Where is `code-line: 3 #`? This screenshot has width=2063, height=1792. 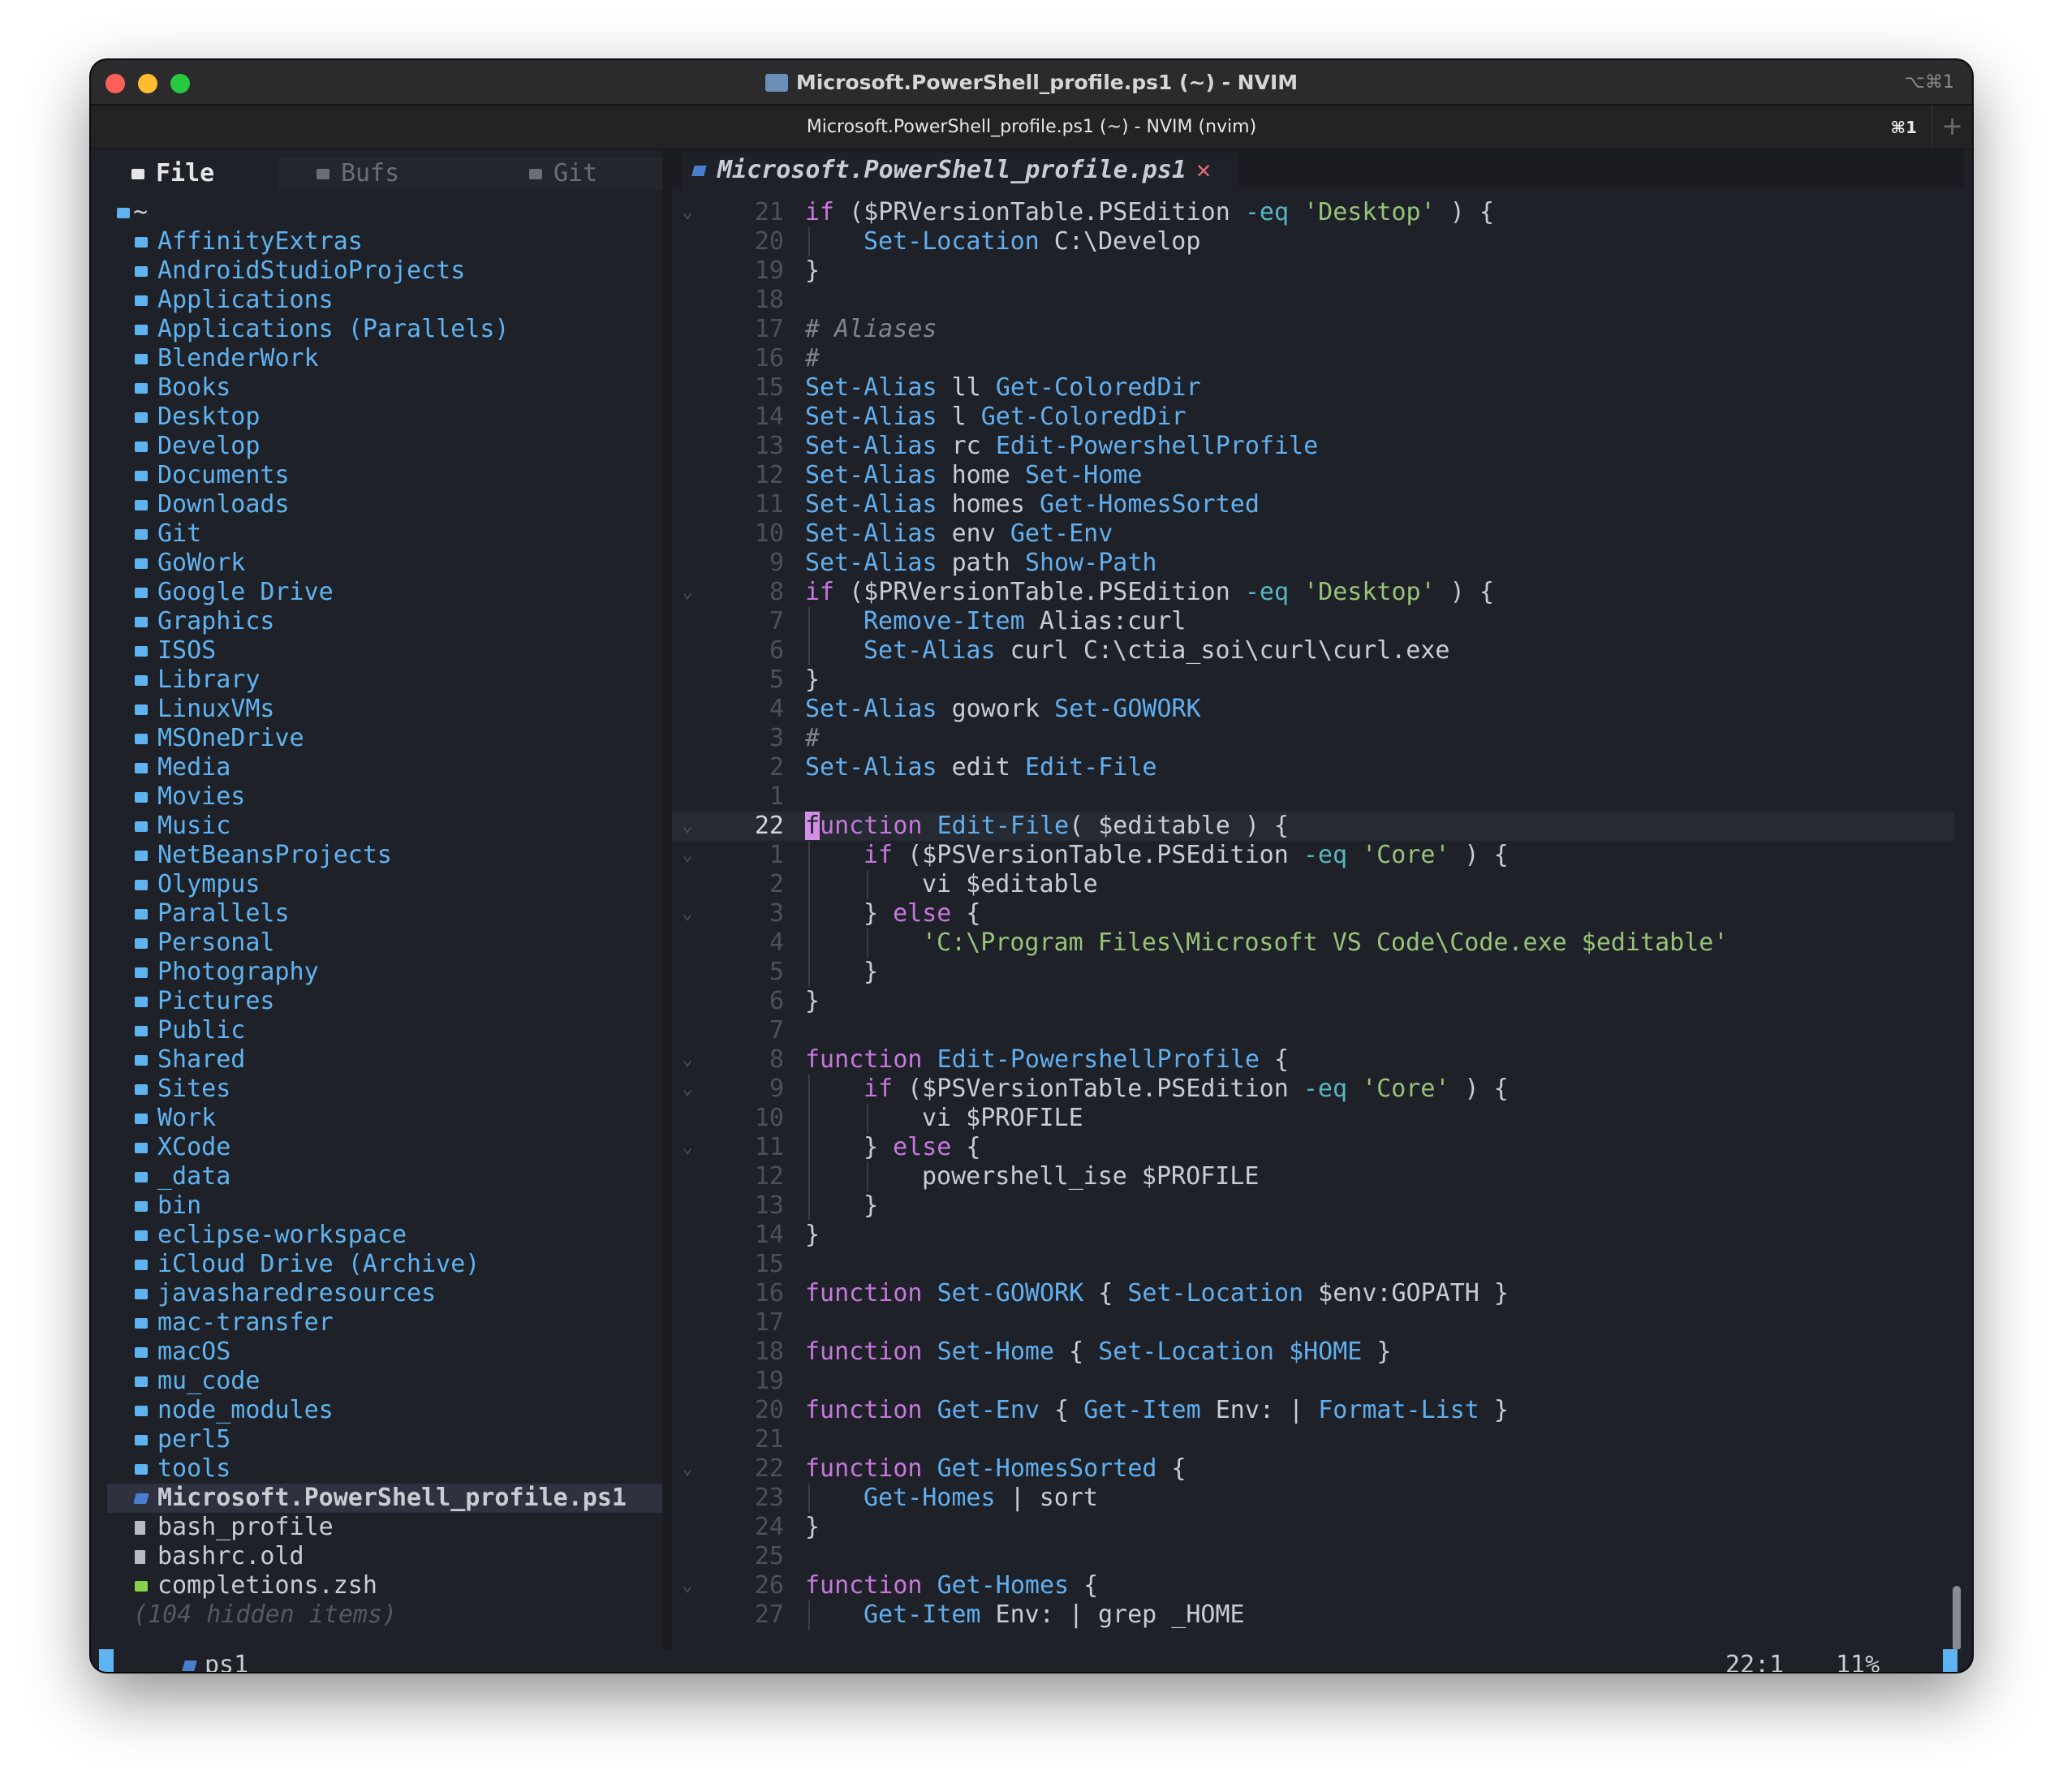
code-line: 3 # is located at coordinates (1313, 738).